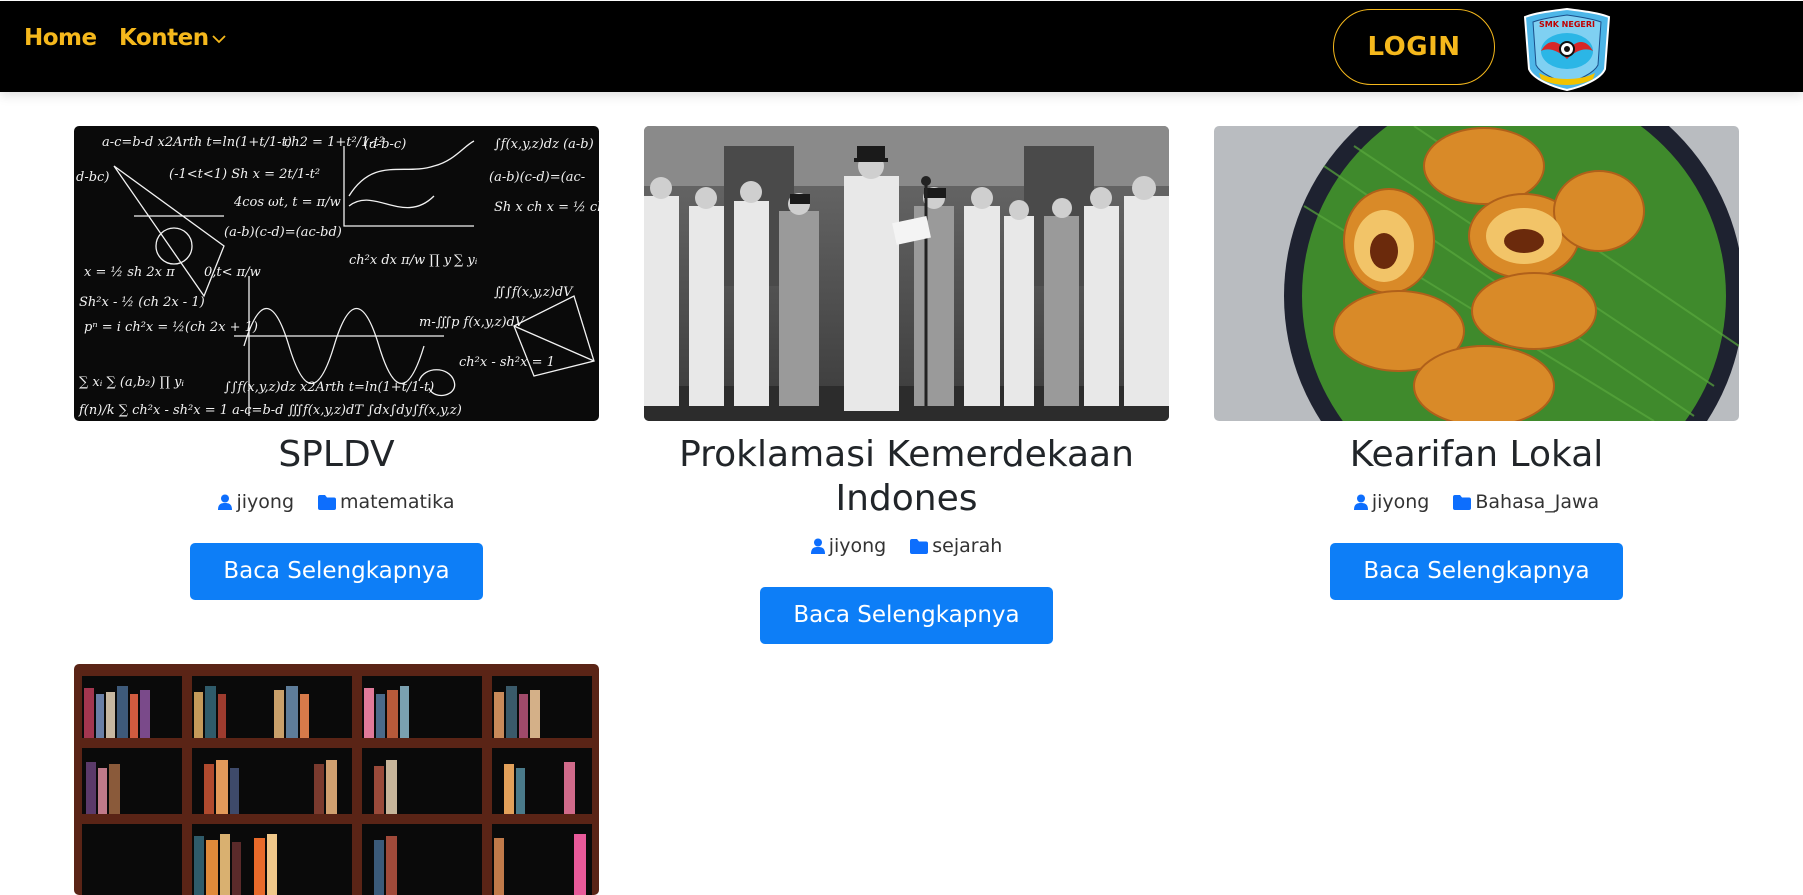 The width and height of the screenshot is (1803, 895). What do you see at coordinates (901, 46) in the screenshot?
I see `top-navbar: Home Konten LOGIN SMK NEGERI` at bounding box center [901, 46].